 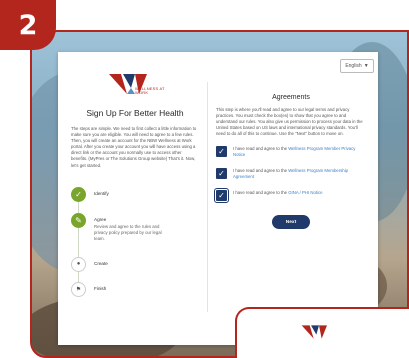 What do you see at coordinates (90, 194) in the screenshot?
I see `step-identify: ✓ Identify` at bounding box center [90, 194].